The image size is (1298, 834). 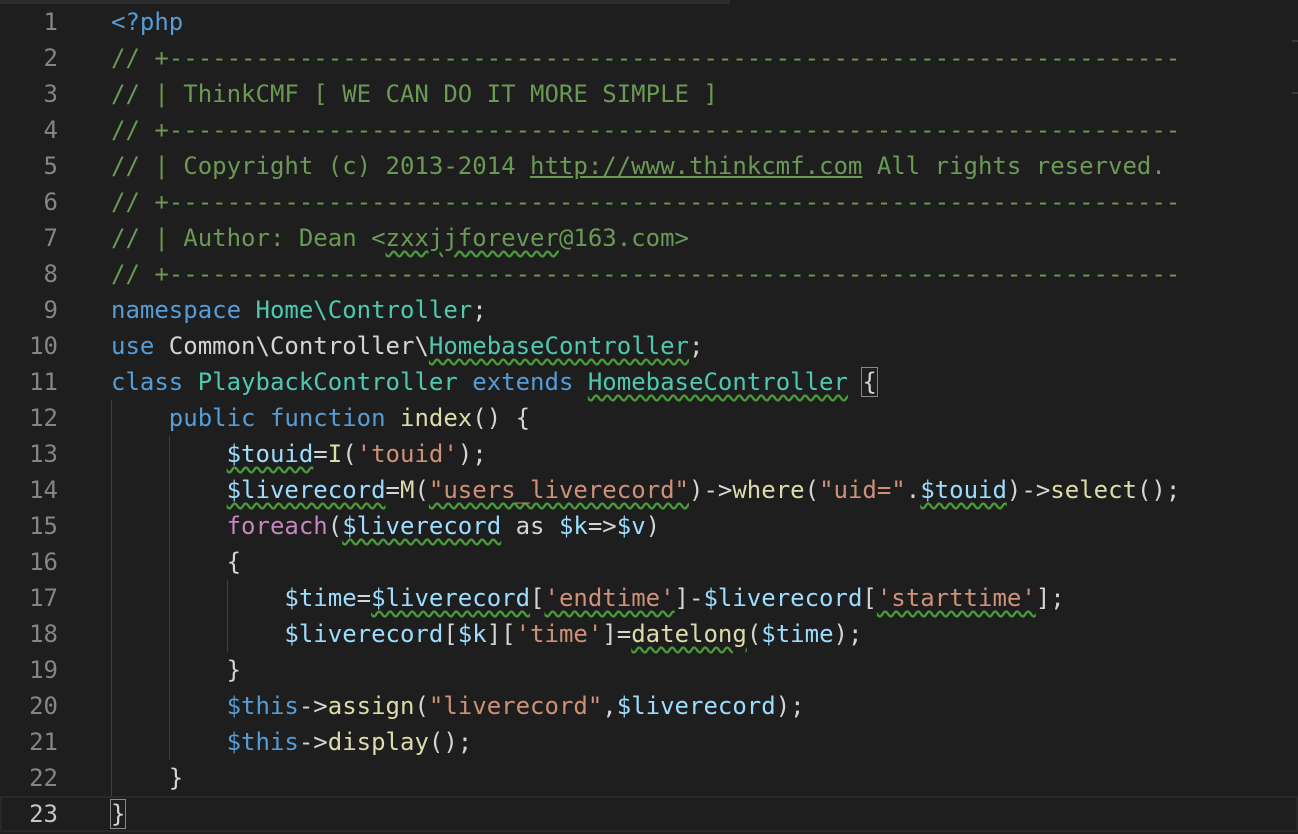 What do you see at coordinates (400, 238) in the screenshot?
I see `line-code: // | Author: Dean <zxxjjforever@163.com>` at bounding box center [400, 238].